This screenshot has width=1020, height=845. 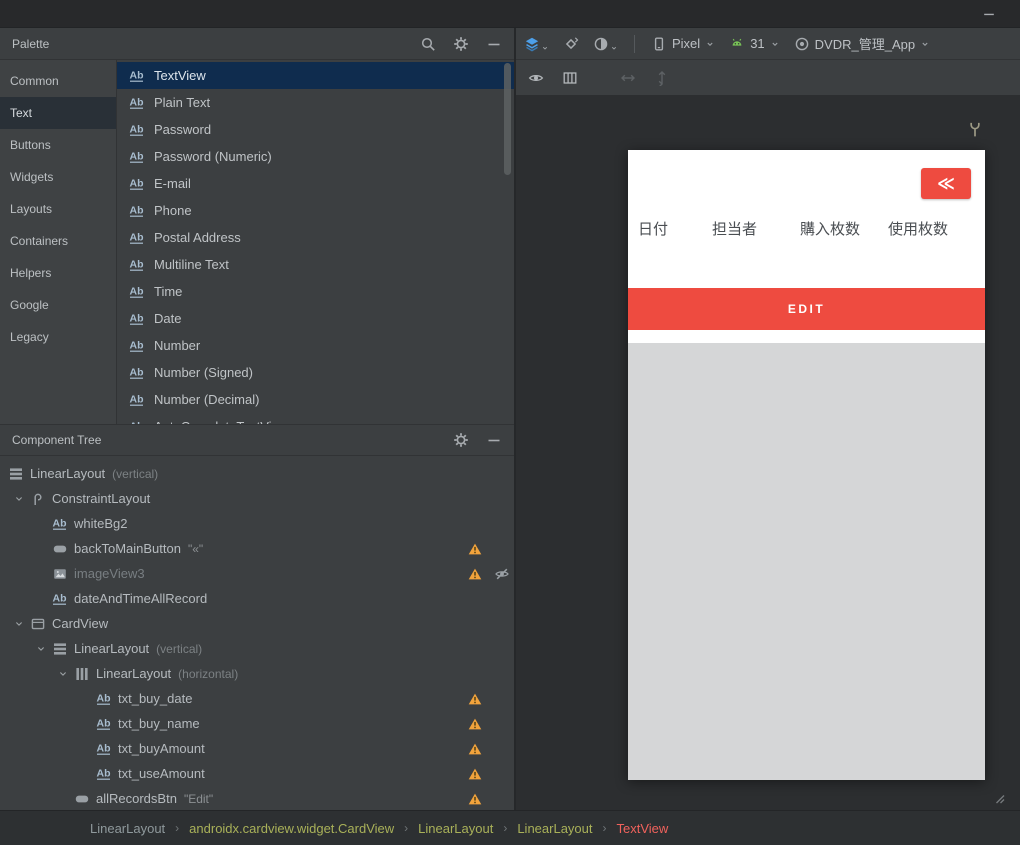 I want to click on tree-node-txt-useamount: Ab txt_useAmount, so click(x=257, y=773).